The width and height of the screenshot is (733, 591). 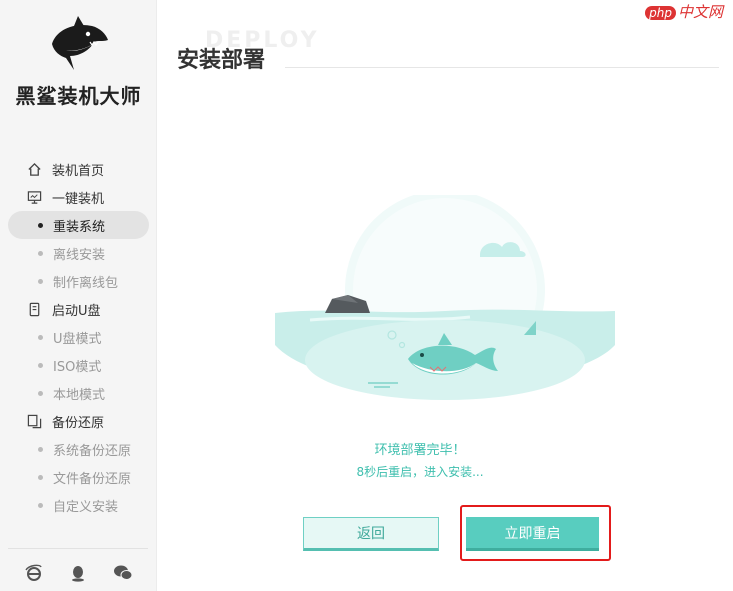 I want to click on status-message: 环境部署完毕！, so click(x=420, y=450).